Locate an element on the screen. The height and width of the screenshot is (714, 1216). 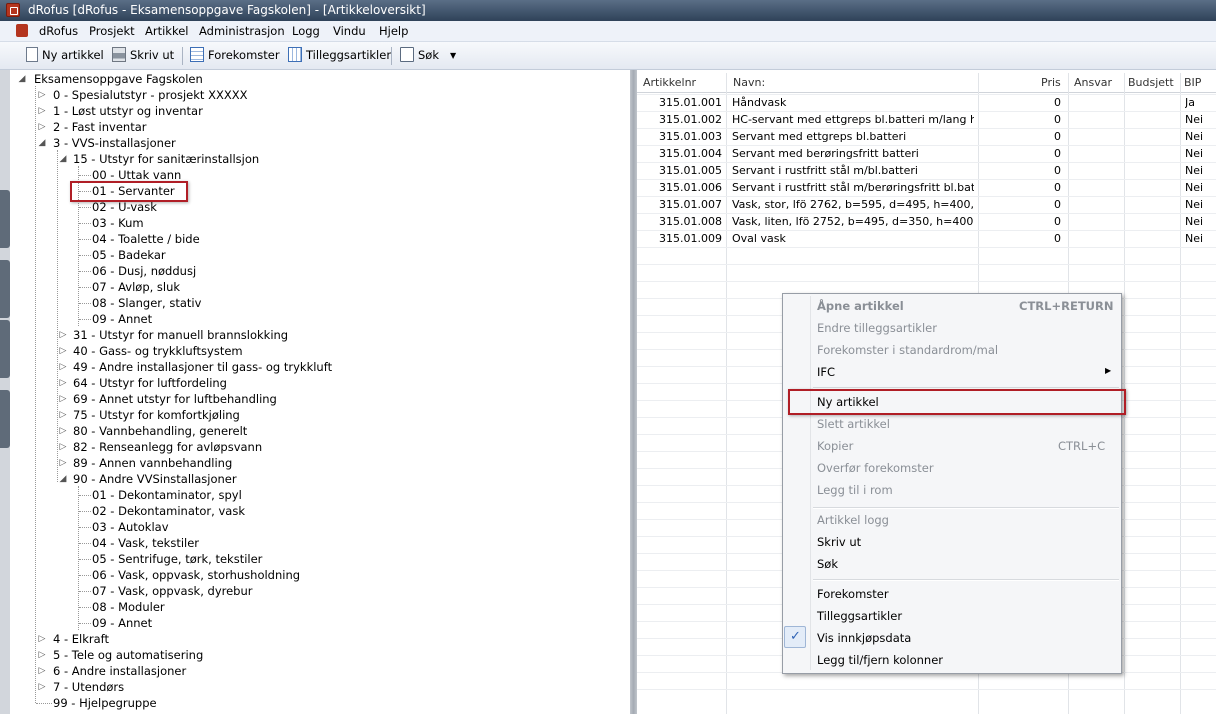
cell-artikkelnr: 315.01.003 is located at coordinates (691, 136).